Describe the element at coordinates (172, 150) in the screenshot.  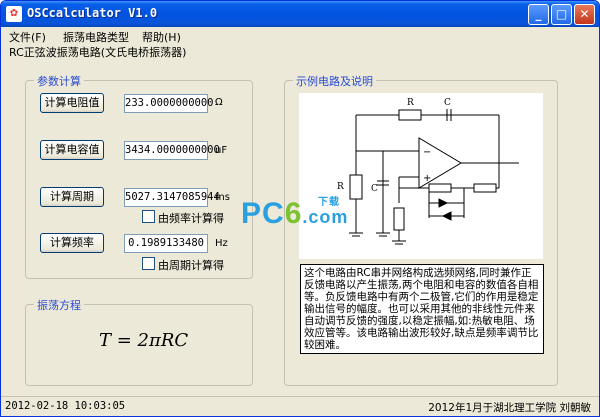
I see `capacitance-field: 3434.0000000000` at that location.